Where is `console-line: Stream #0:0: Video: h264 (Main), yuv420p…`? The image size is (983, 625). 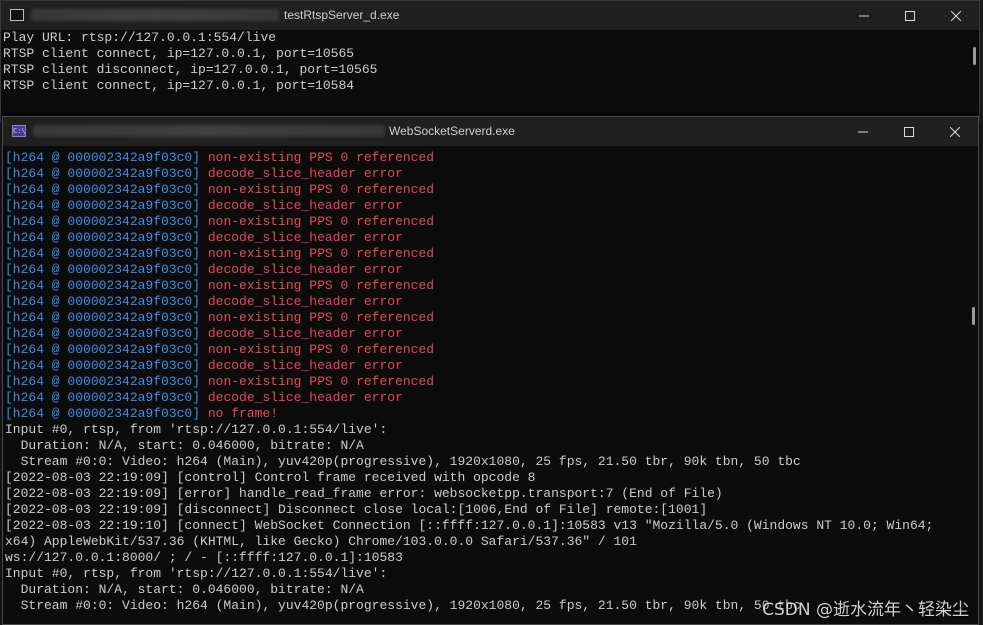
console-line: Stream #0:0: Video: h264 (Main), yuv420p… is located at coordinates (403, 461).